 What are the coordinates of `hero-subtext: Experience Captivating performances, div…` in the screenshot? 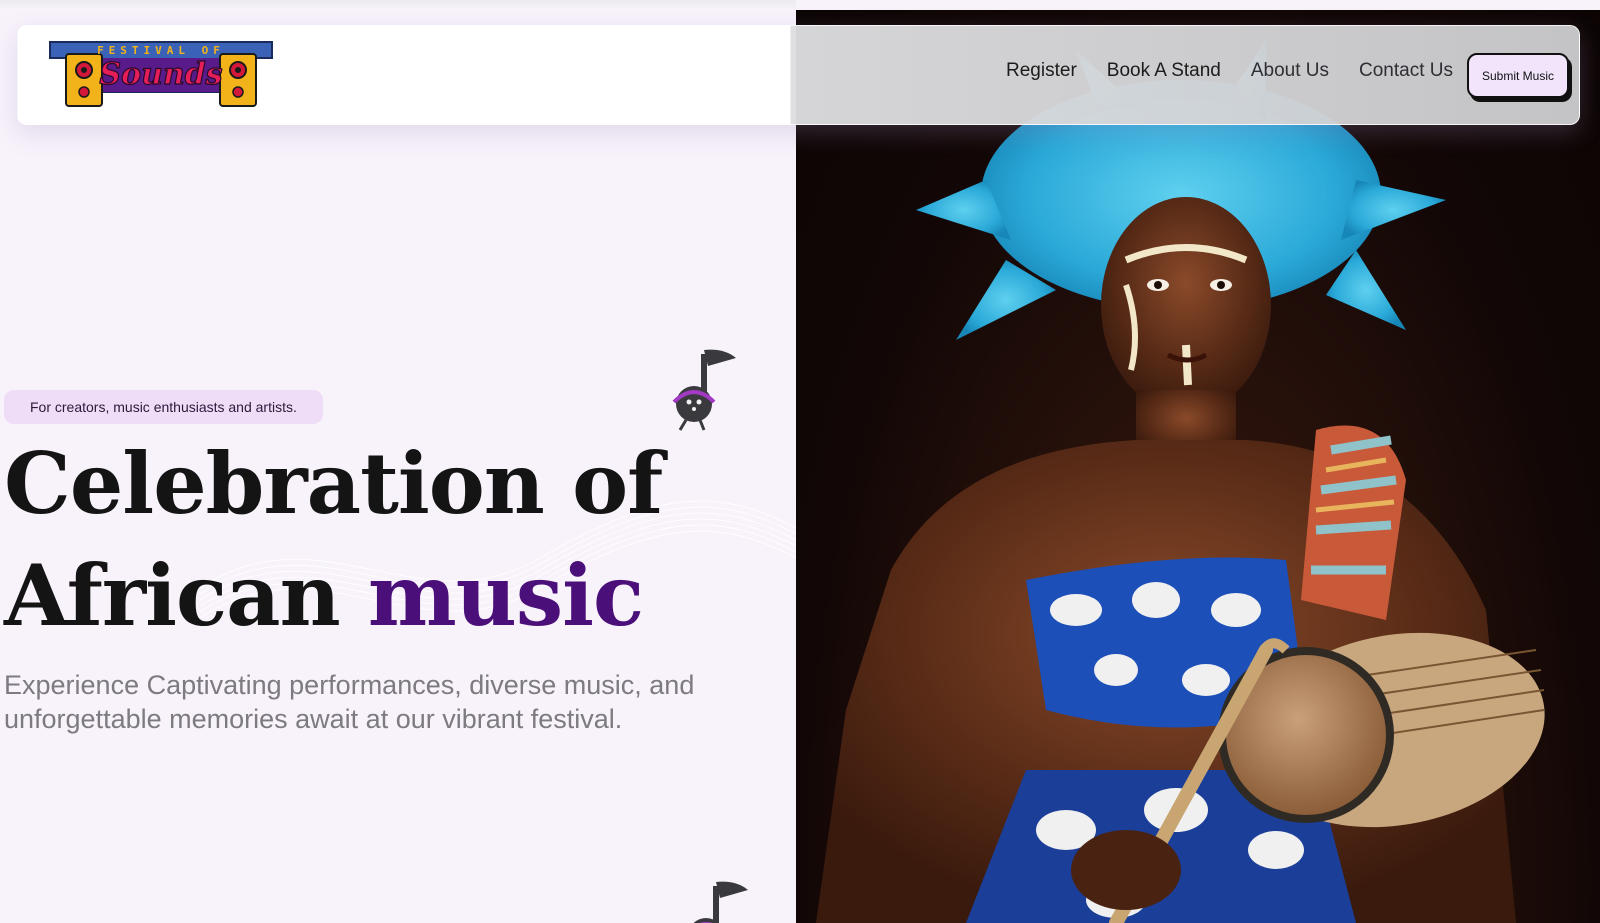 It's located at (349, 702).